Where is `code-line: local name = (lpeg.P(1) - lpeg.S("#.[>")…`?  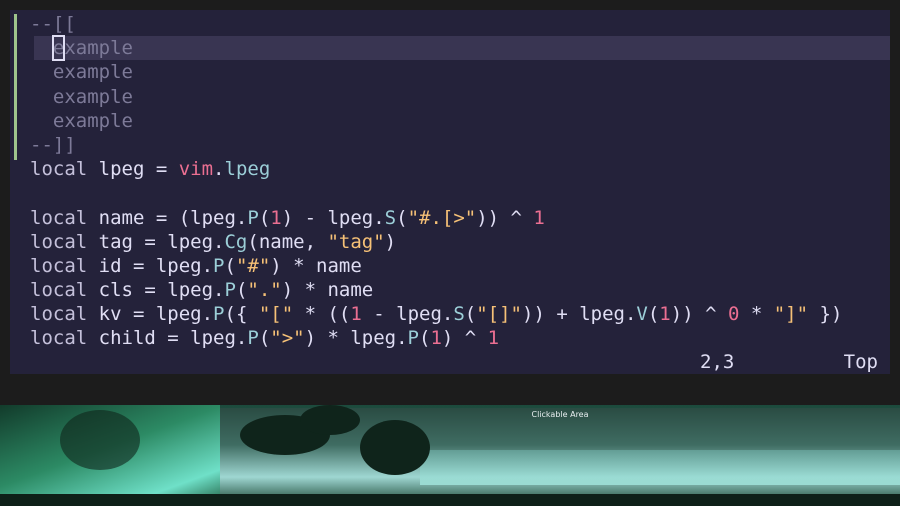
code-line: local name = (lpeg.P(1) - lpeg.S("#.[>")… is located at coordinates (460, 218).